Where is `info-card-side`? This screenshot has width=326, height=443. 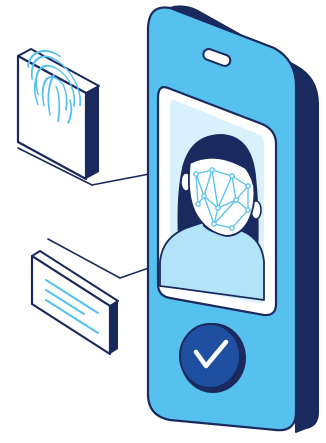
info-card-side is located at coordinates (114, 327).